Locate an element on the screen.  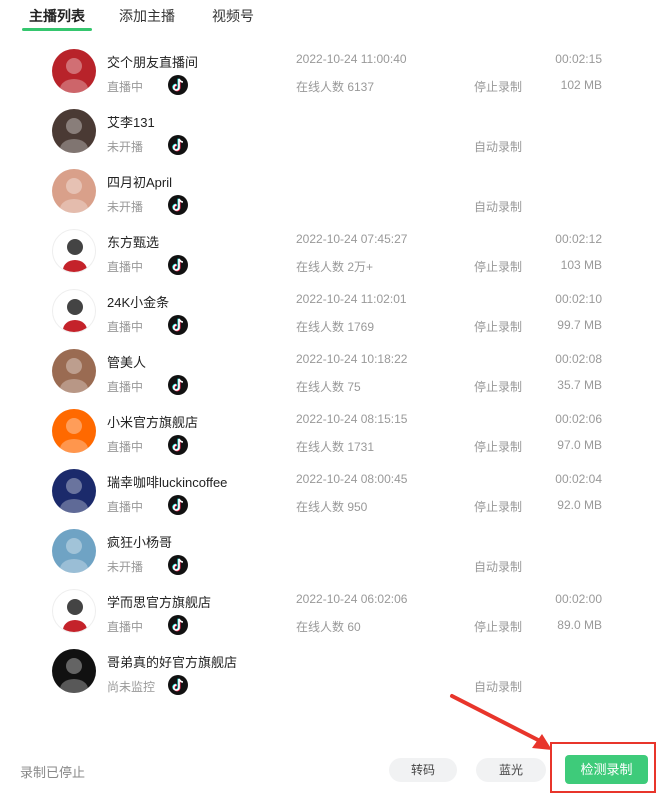
streamer-name: 24K小金条 is located at coordinates (138, 302).